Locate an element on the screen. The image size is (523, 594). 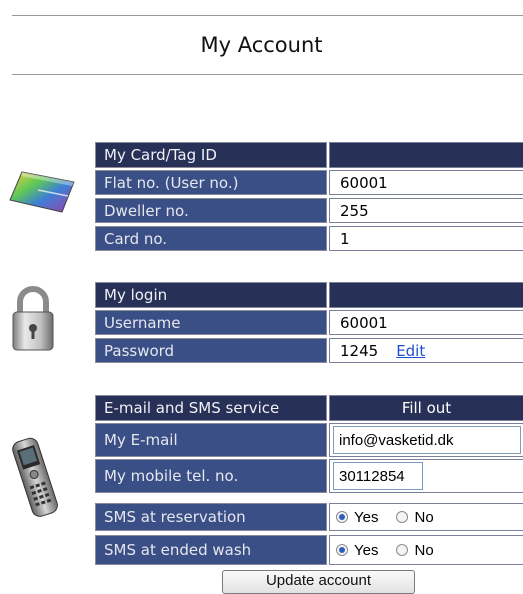
table-row: SMS at ended wash Yes No is located at coordinates (309, 550).